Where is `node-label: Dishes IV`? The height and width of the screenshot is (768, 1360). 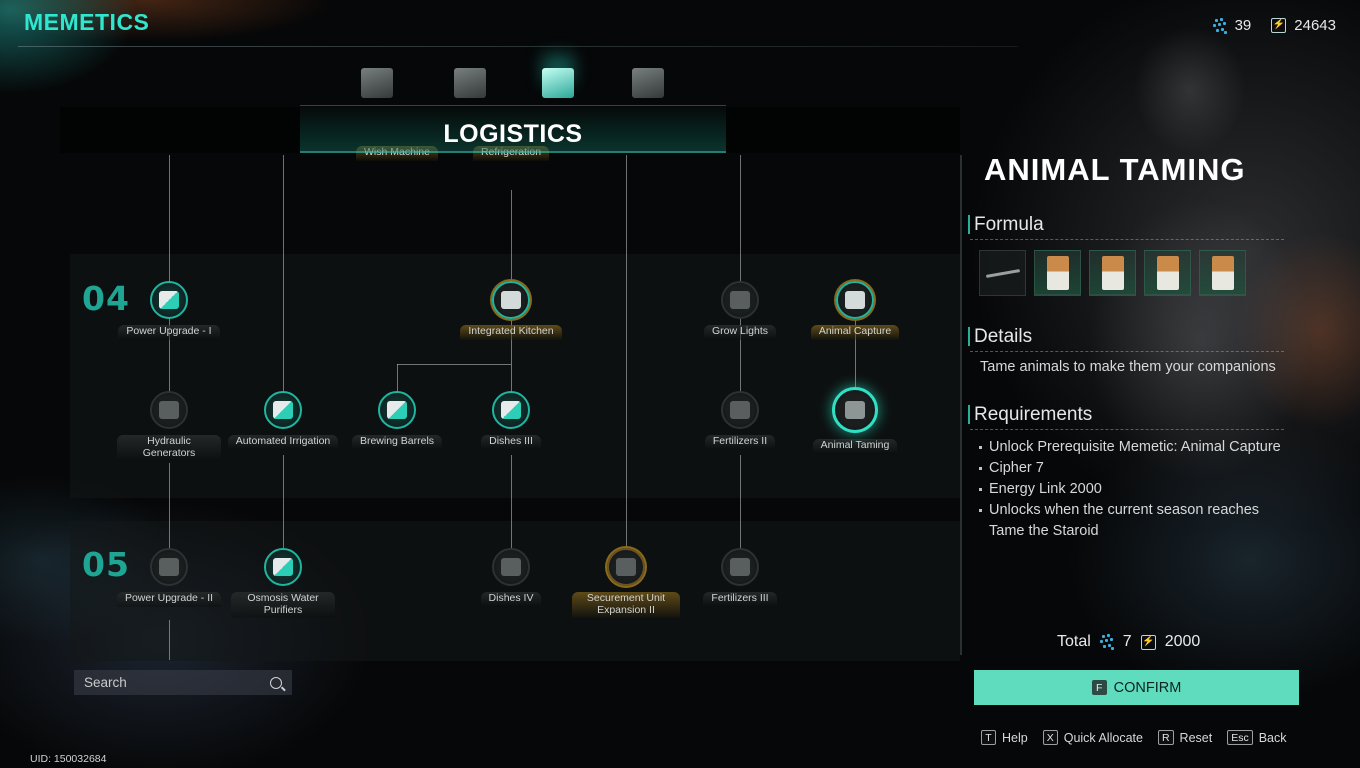 node-label: Dishes IV is located at coordinates (511, 599).